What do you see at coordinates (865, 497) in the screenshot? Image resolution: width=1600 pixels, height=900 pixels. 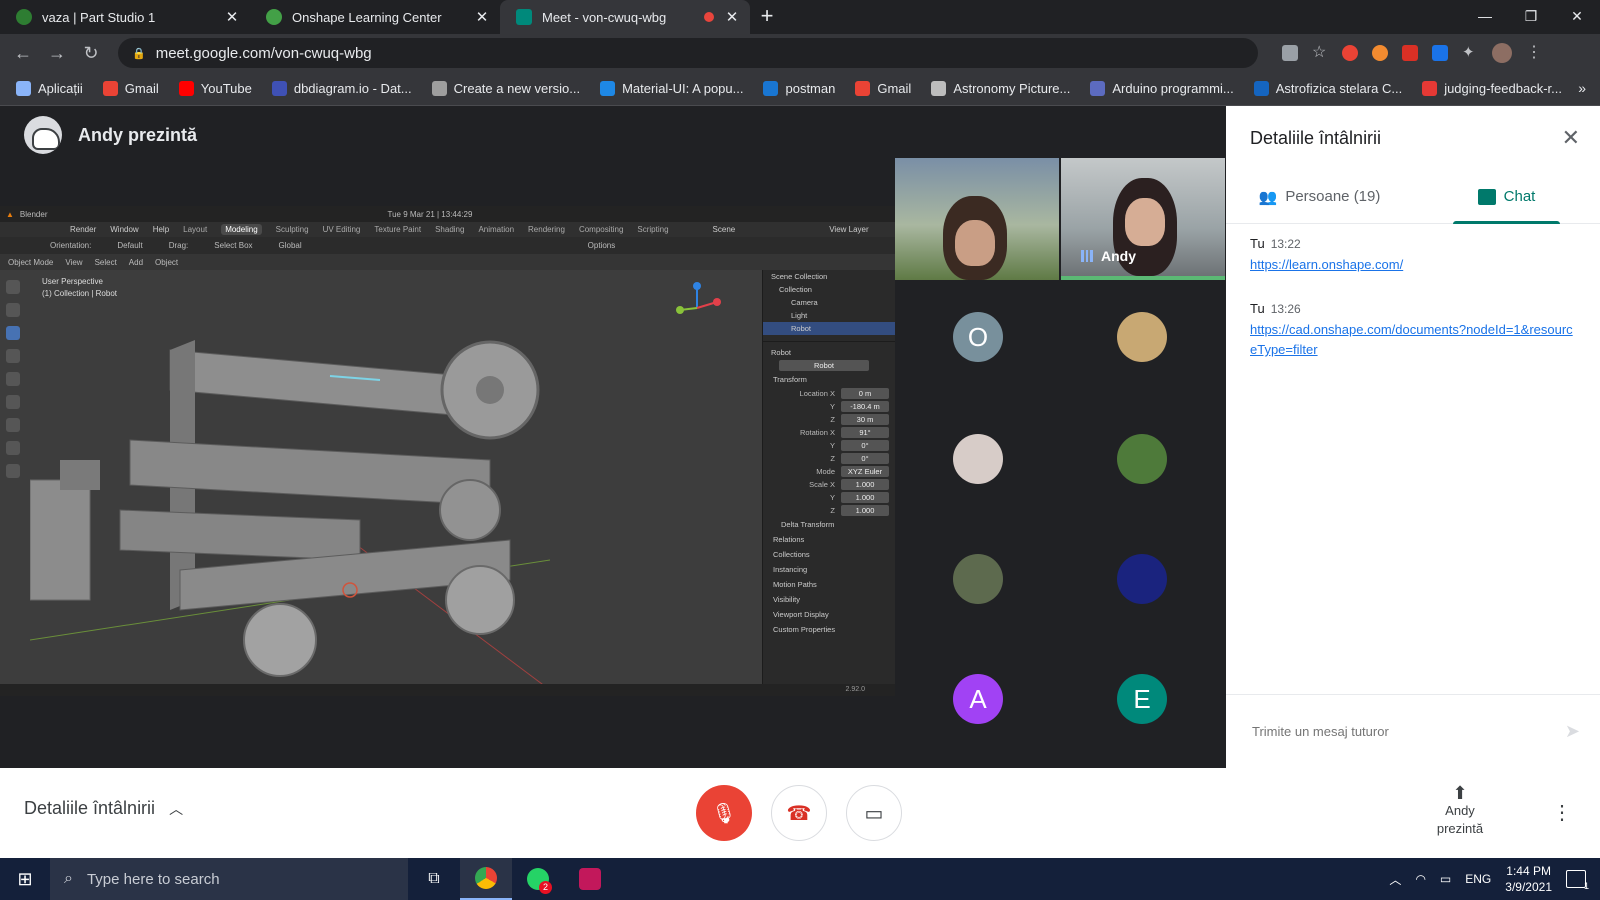 I see `scale-y-field: 1.000` at bounding box center [865, 497].